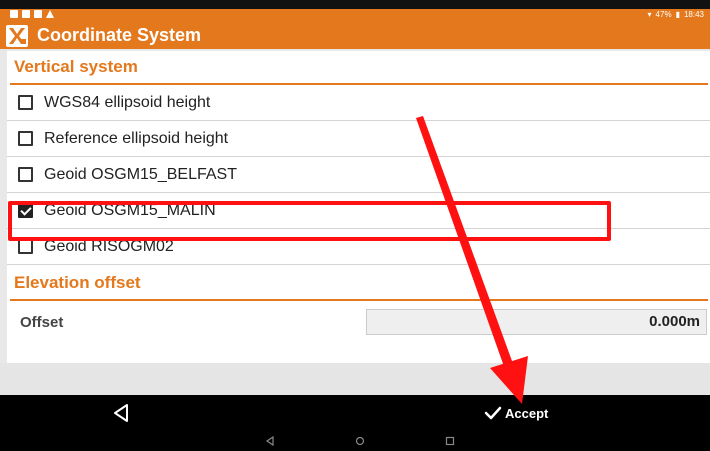 The image size is (710, 451). I want to click on option-label: WGS84 ellipsoid height, so click(127, 102).